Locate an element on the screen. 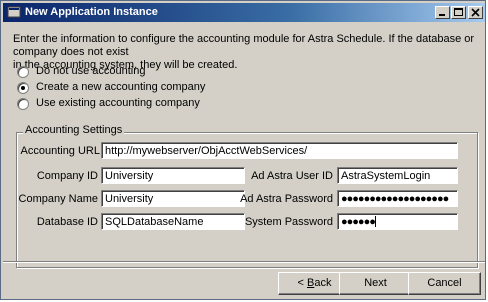 The width and height of the screenshot is (488, 302). radio-label: Create a new accounting company is located at coordinates (121, 87).